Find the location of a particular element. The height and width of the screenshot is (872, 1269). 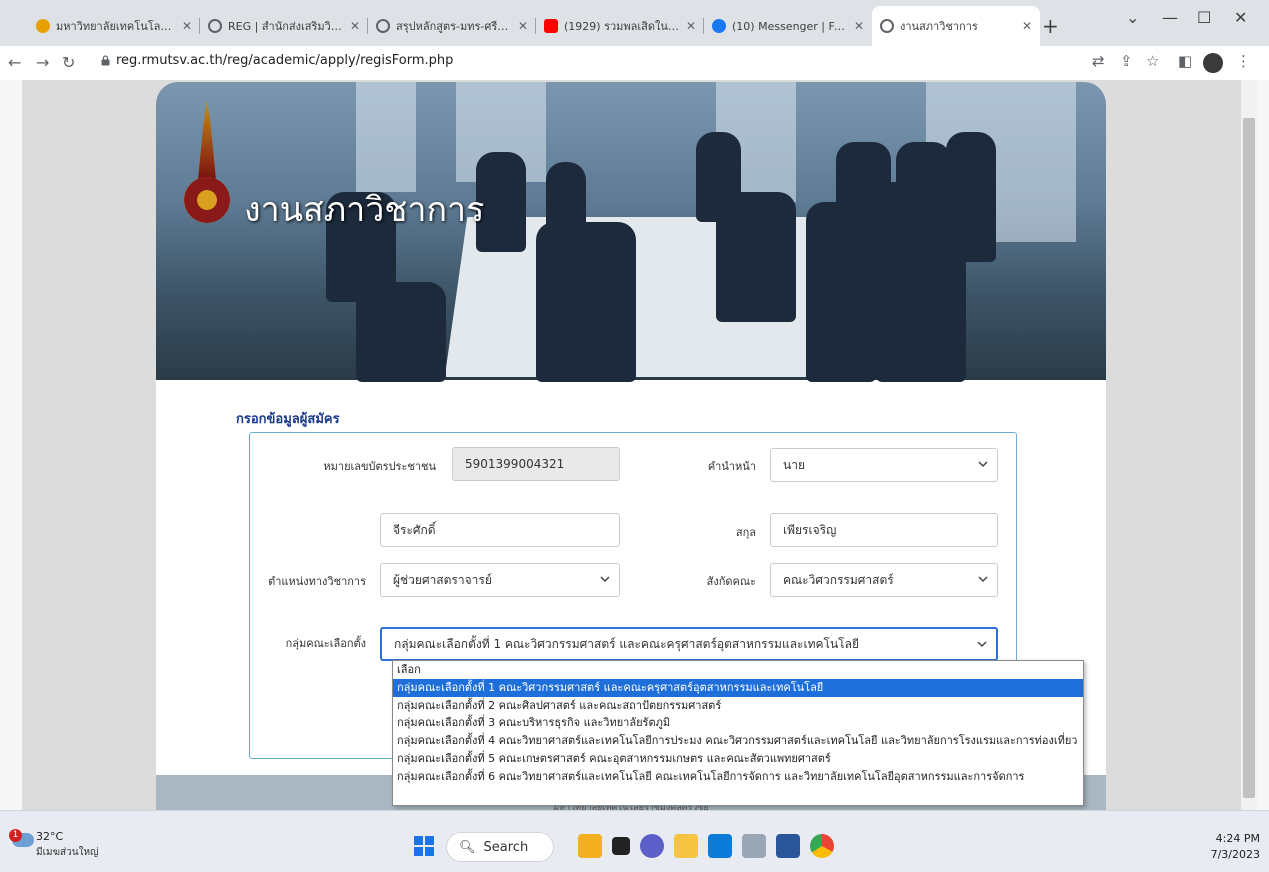

tab-title: มหาวิทยาลัยเทคโนโลยีราชมงค is located at coordinates (116, 26).